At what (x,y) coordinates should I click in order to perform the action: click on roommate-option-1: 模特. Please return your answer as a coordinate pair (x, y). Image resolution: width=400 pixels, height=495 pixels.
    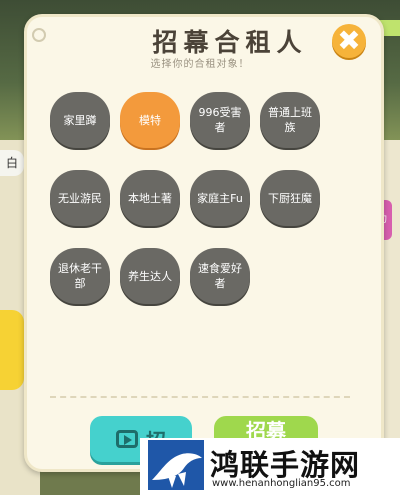
    Looking at the image, I should click on (150, 120).